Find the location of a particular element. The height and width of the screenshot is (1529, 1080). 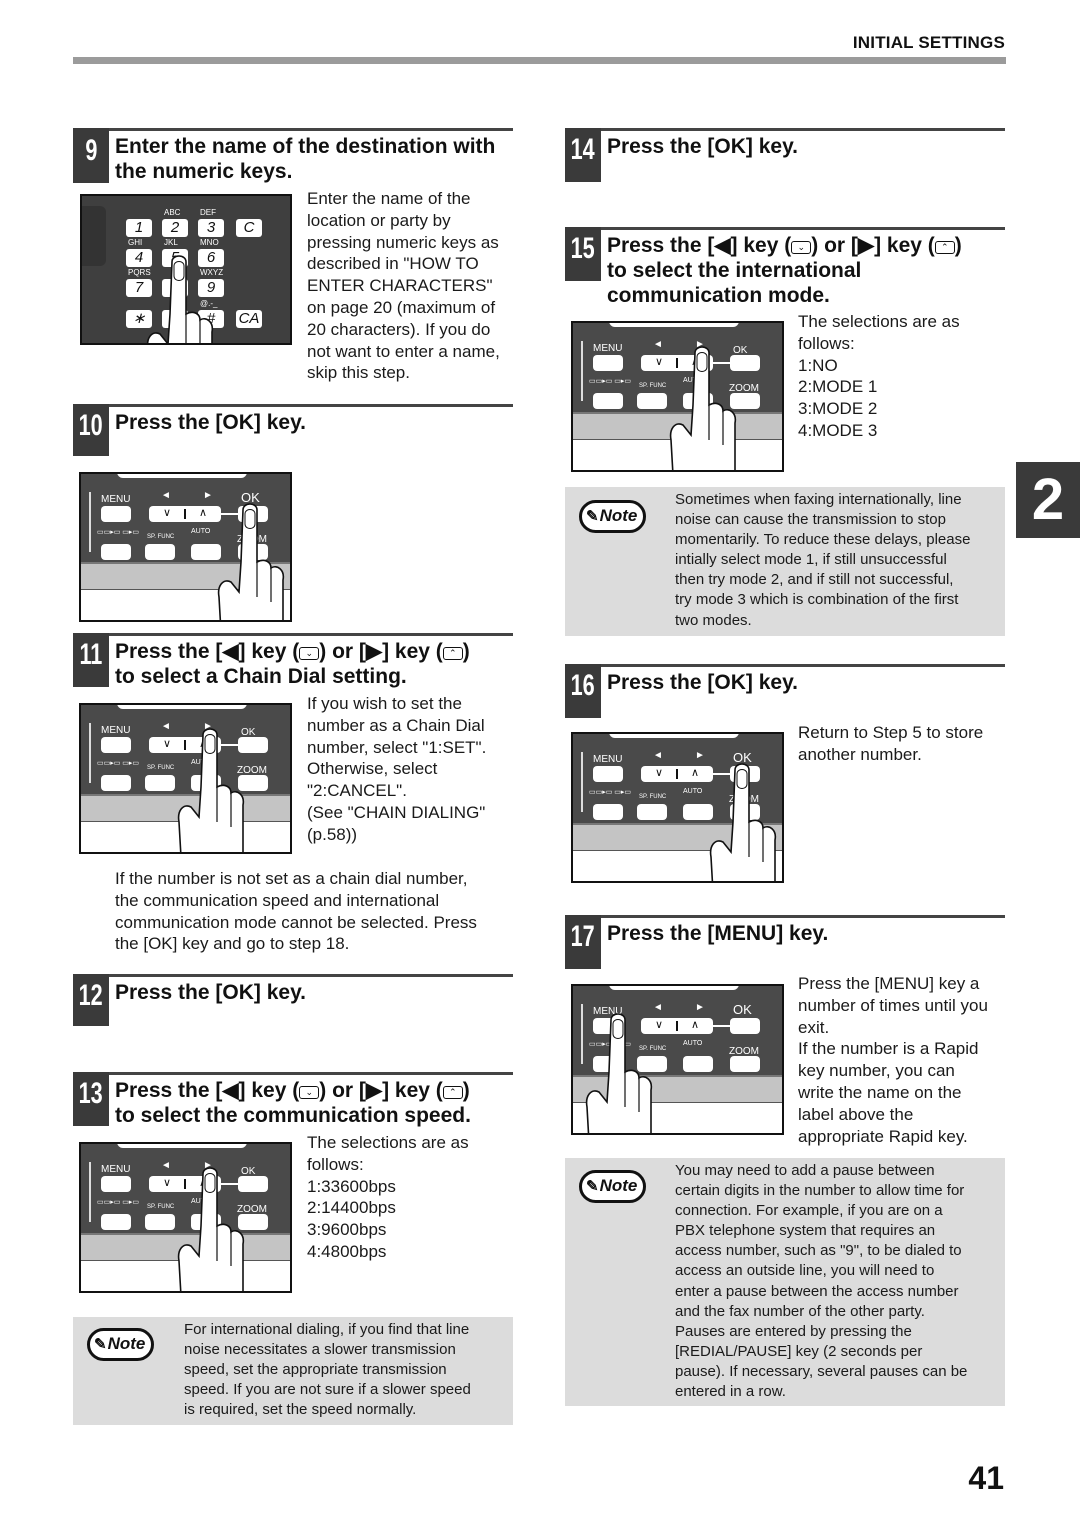

key-letters: DEF is located at coordinates (208, 212).